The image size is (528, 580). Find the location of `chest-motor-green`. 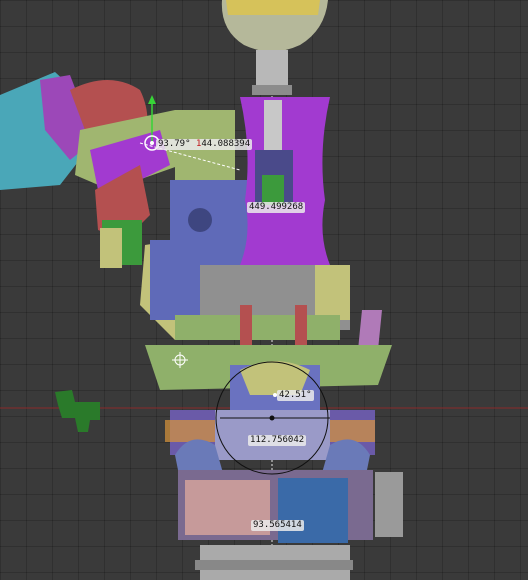

chest-motor-green is located at coordinates (273, 190).